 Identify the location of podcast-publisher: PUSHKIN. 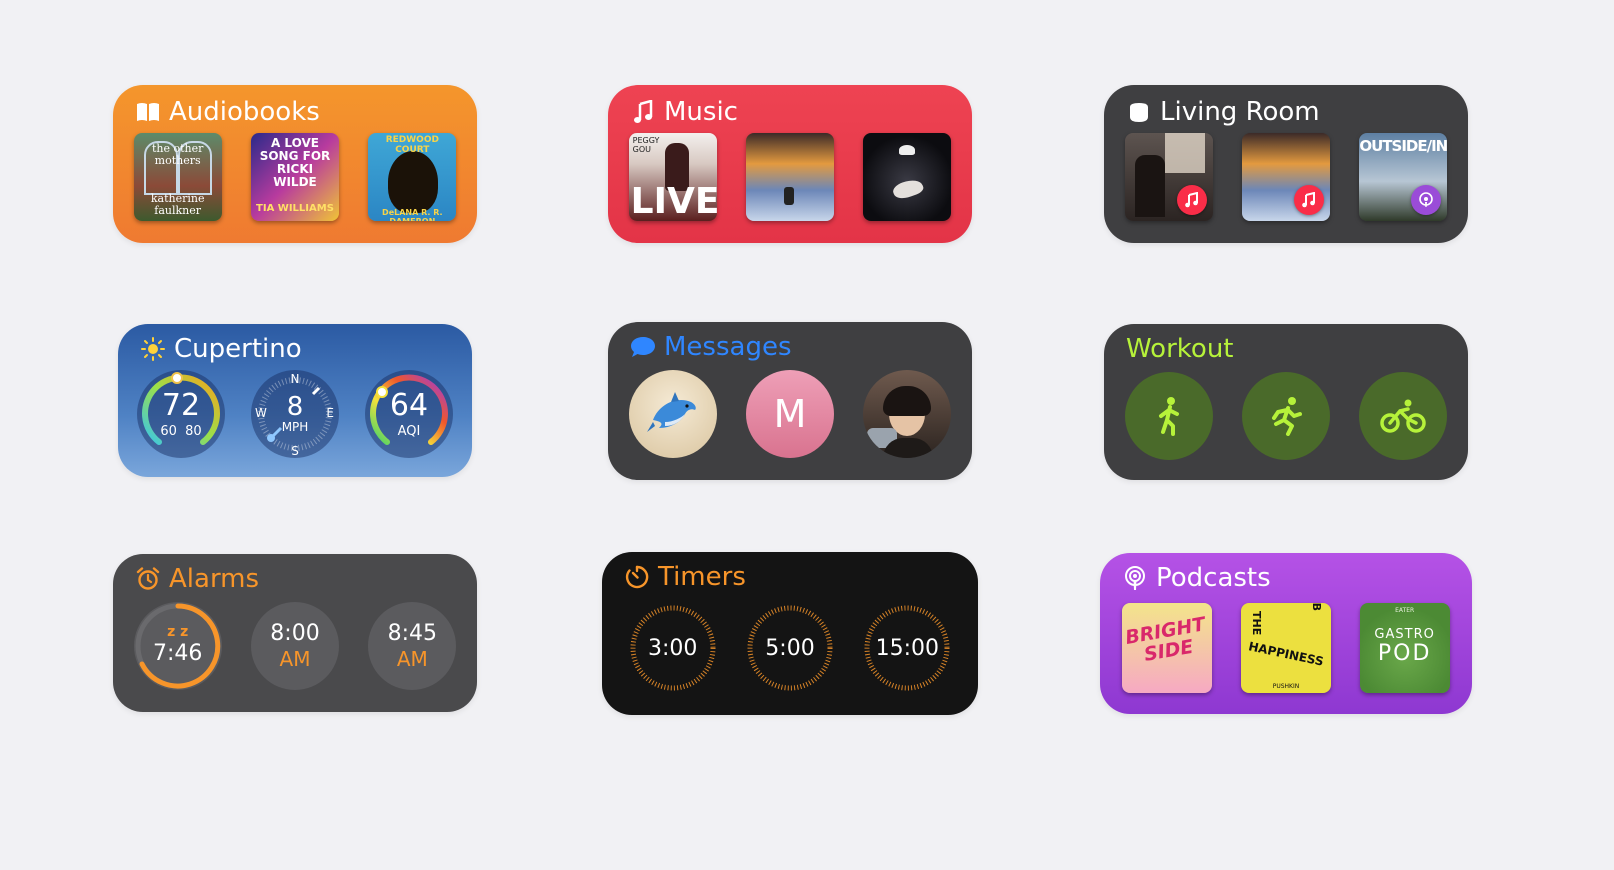
(1286, 686).